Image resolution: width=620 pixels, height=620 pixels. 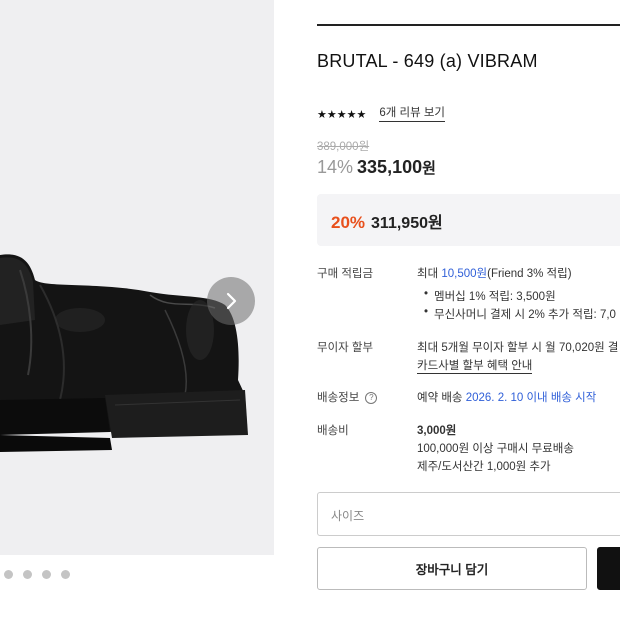 What do you see at coordinates (371, 397) in the screenshot?
I see `help-icon: ?` at bounding box center [371, 397].